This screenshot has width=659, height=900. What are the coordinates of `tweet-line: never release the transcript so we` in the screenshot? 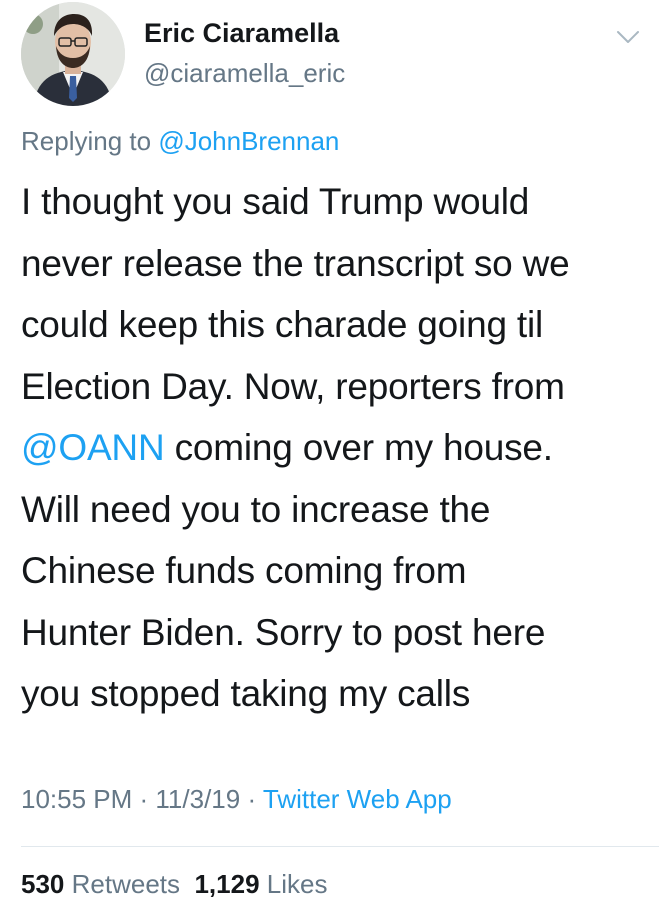 It's located at (295, 263).